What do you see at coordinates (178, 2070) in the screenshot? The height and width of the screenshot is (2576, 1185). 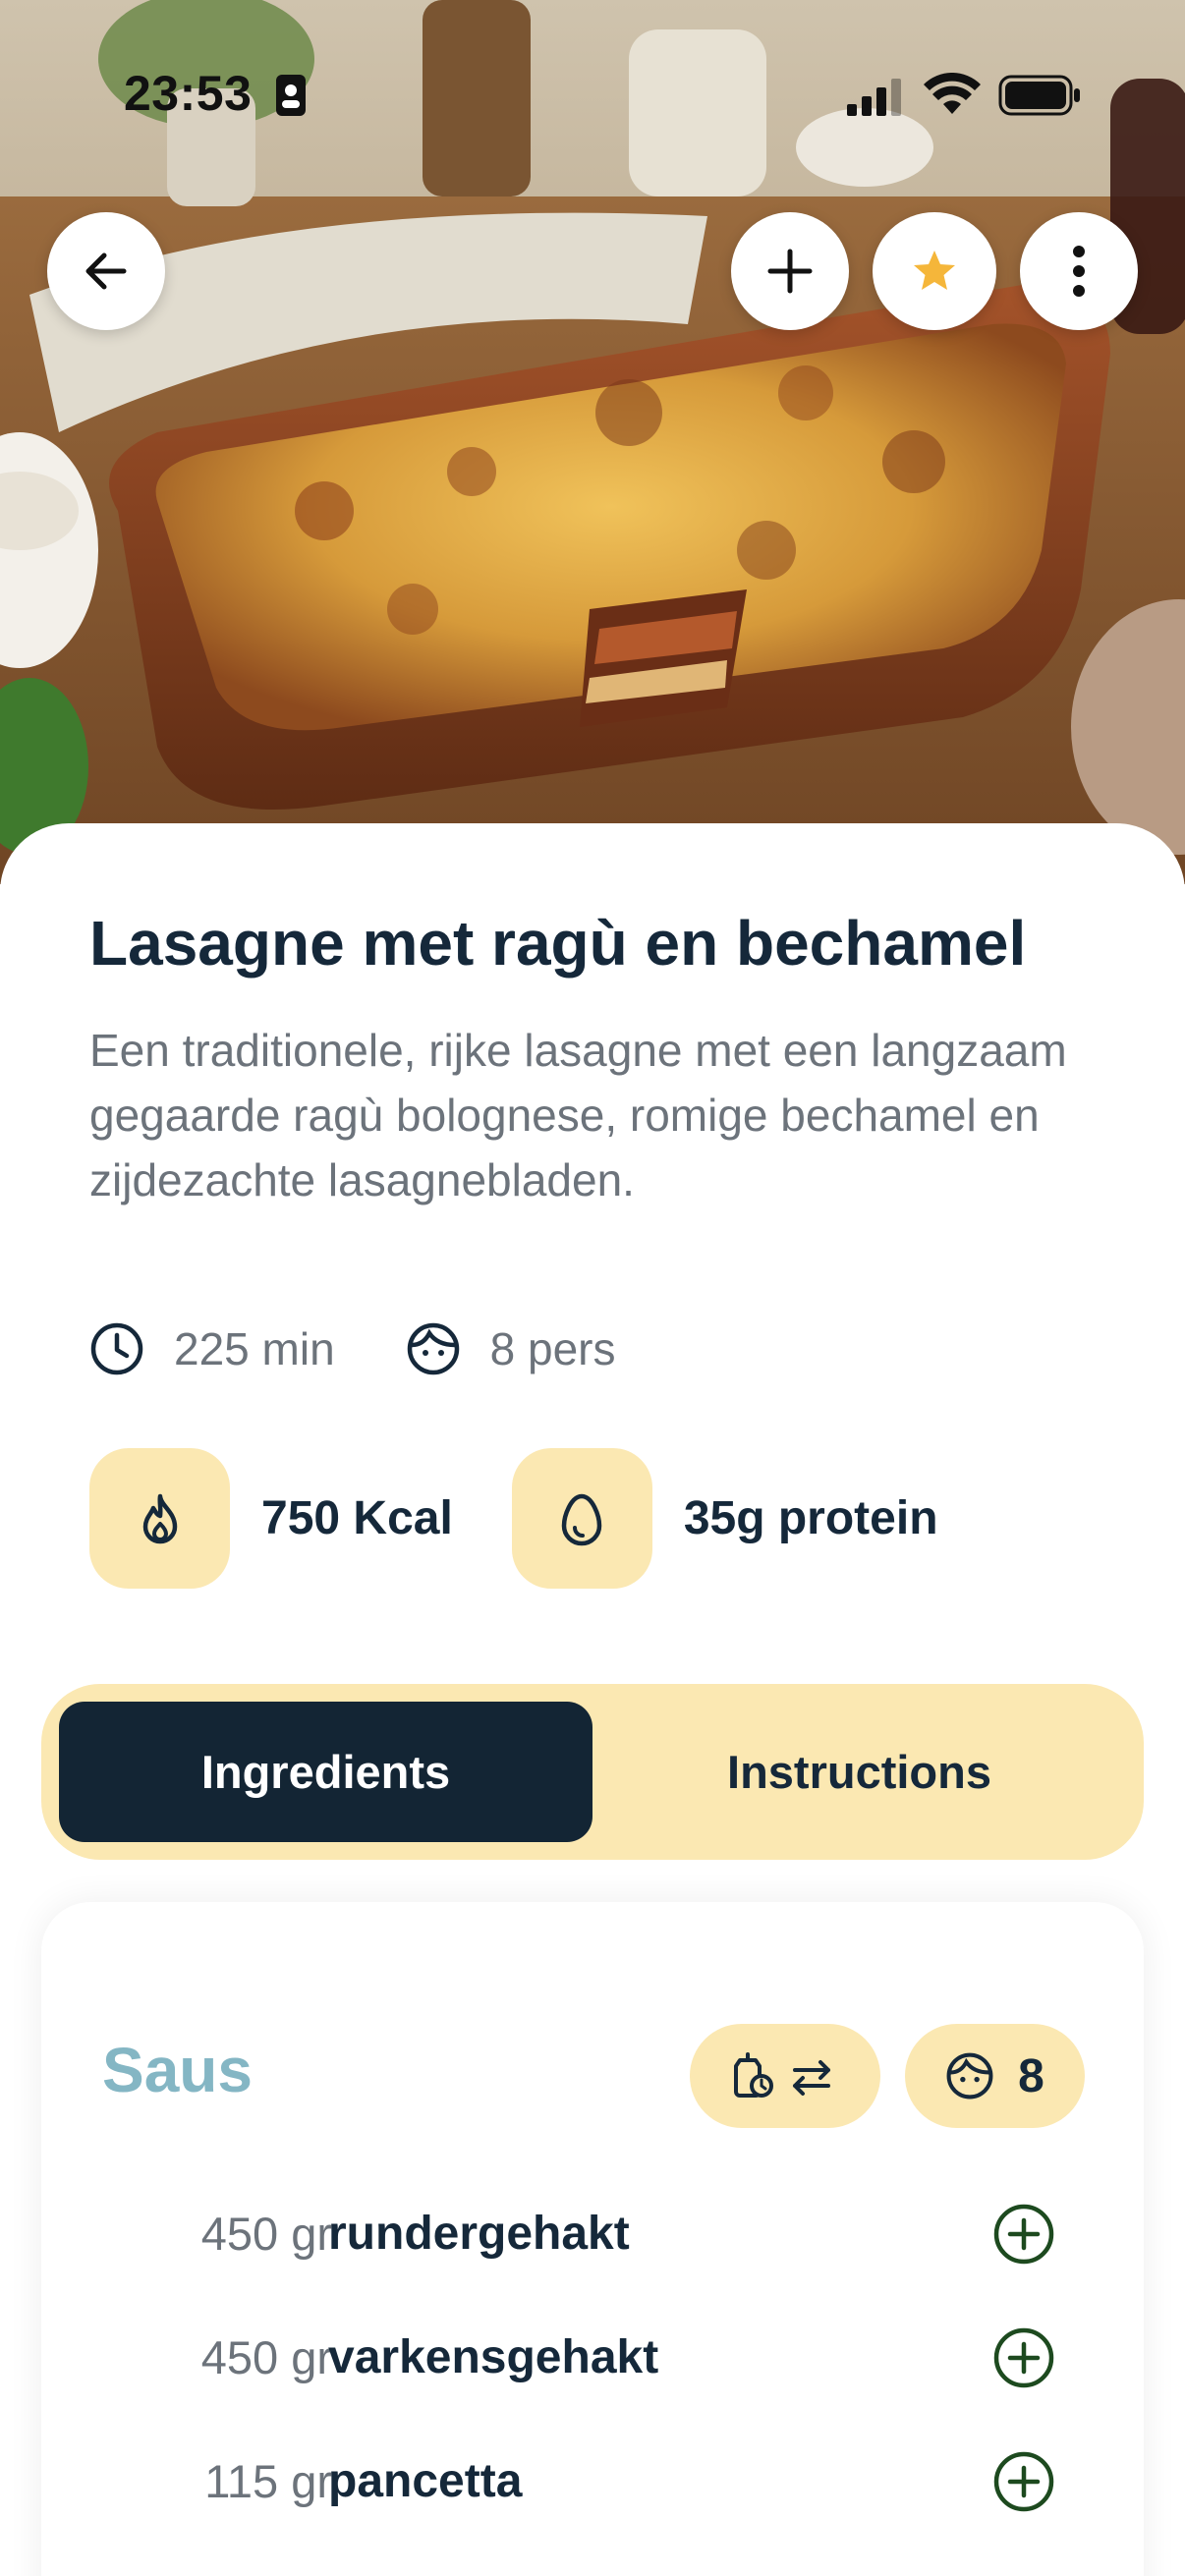 I see `ingredient-section-title: Saus` at bounding box center [178, 2070].